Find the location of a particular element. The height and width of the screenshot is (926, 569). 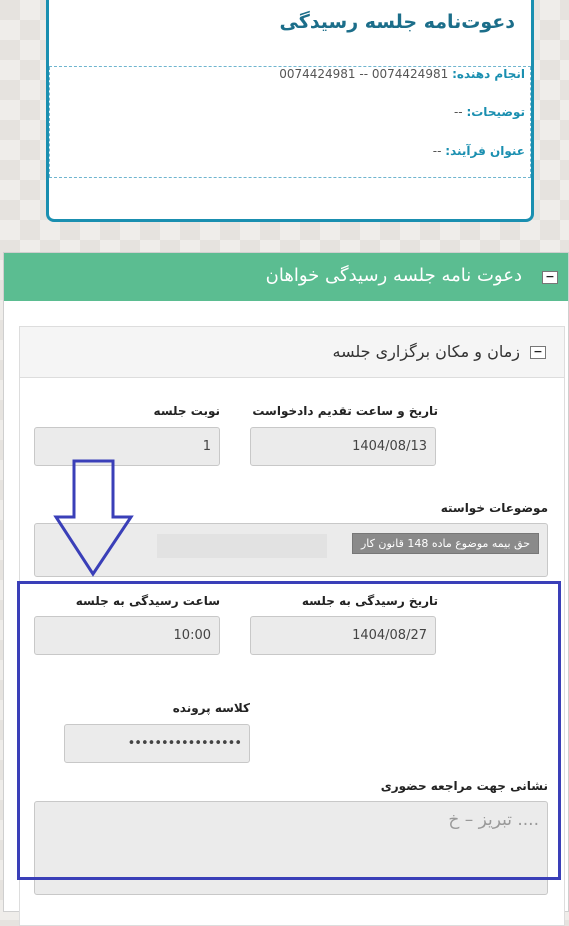

section-title: زمان و مکان برگزاری جلسه is located at coordinates (426, 351).